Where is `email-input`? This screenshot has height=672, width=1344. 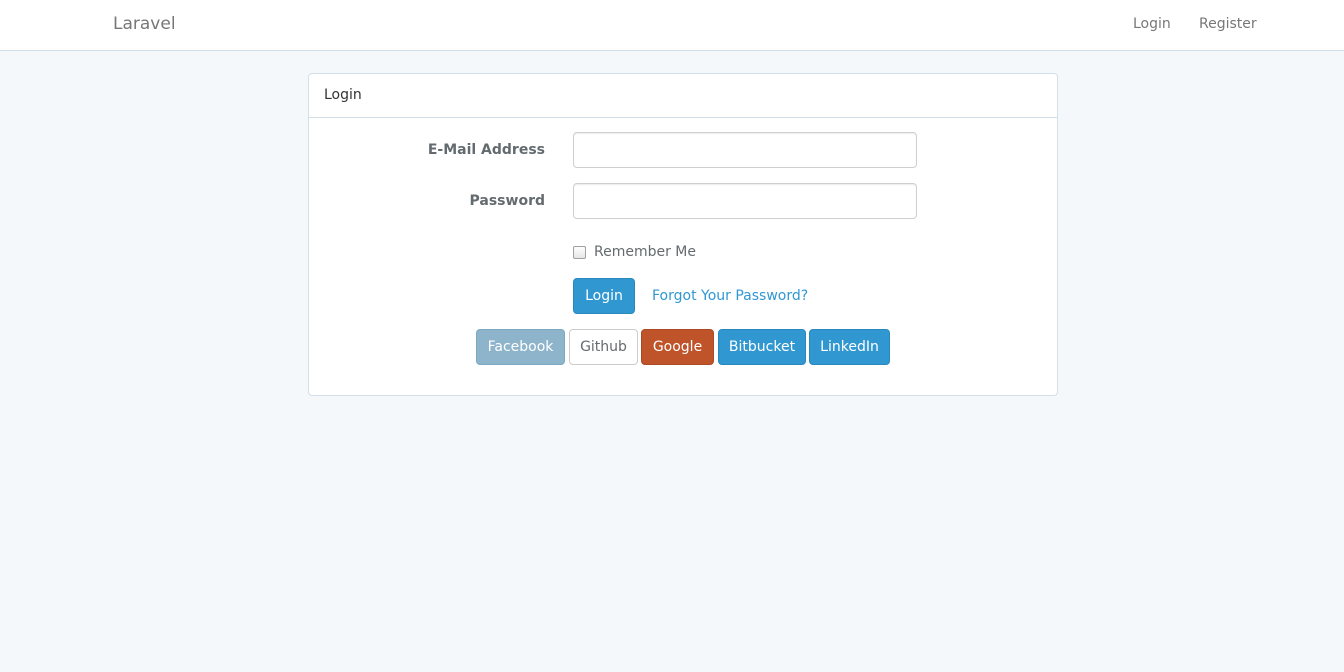 email-input is located at coordinates (745, 150).